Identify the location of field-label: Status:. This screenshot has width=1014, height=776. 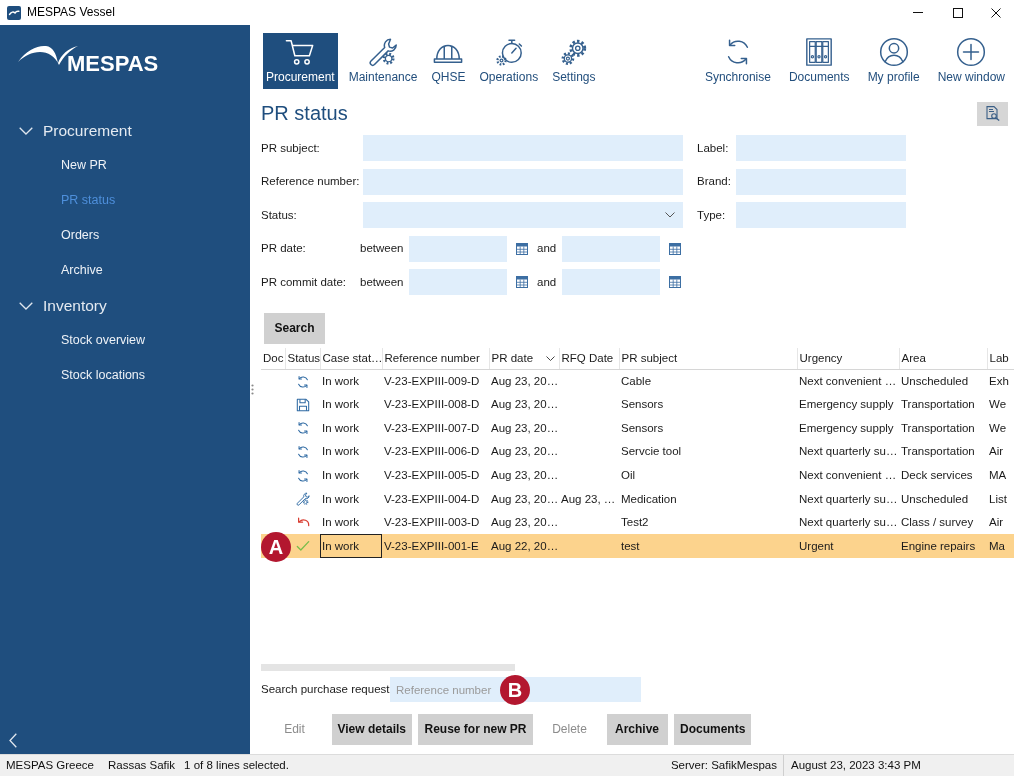
(279, 215).